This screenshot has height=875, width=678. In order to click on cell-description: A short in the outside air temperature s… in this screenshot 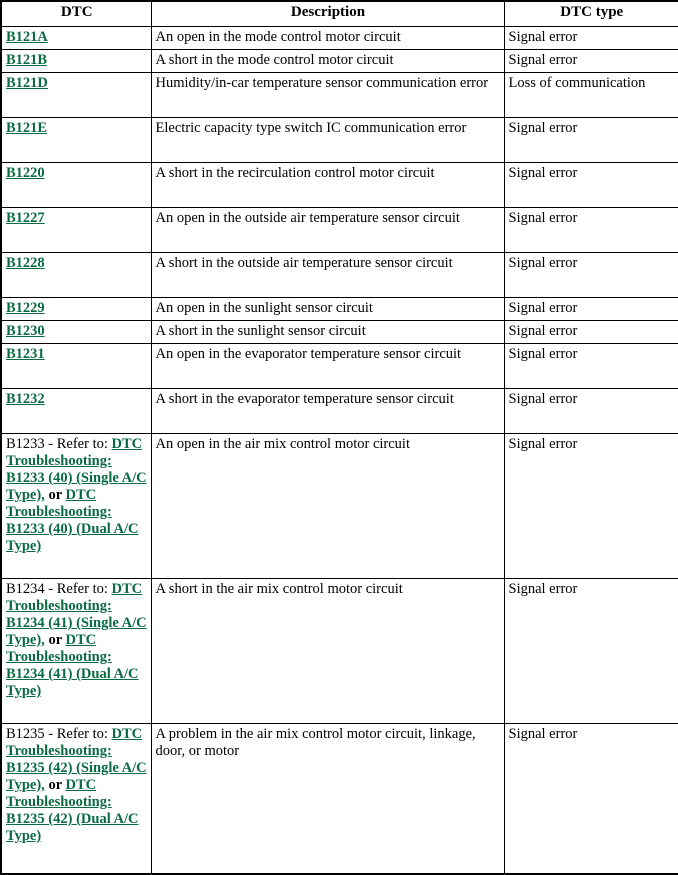, I will do `click(327, 275)`.